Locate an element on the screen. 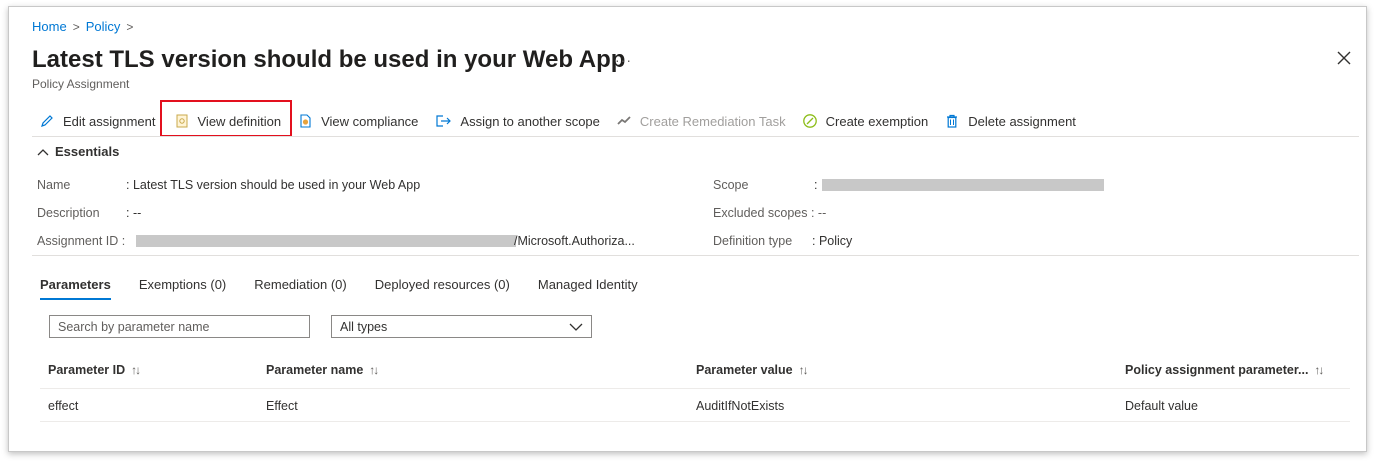 The width and height of the screenshot is (1376, 463). highlight-box is located at coordinates (226, 118).